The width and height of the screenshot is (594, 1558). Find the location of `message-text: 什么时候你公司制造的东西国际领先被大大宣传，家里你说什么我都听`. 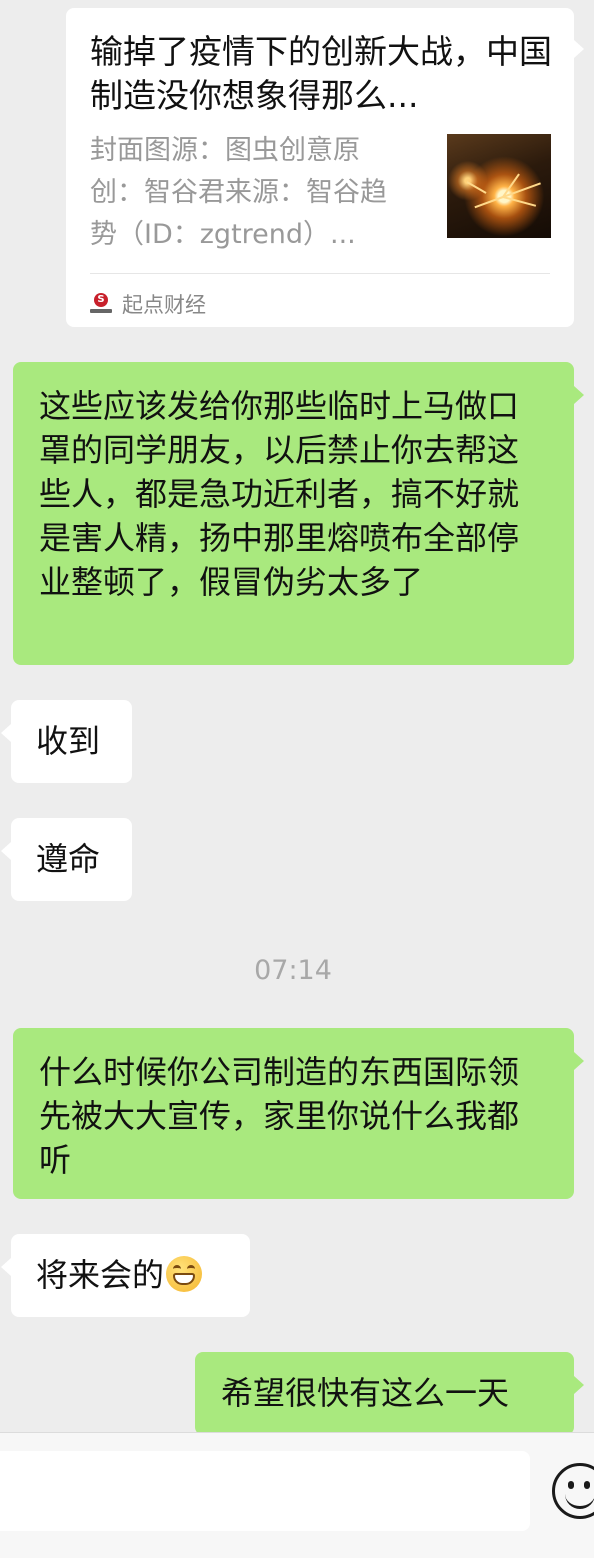

message-text: 什么时候你公司制造的东西国际领先被大大宣传，家里你说什么我都听 is located at coordinates (279, 1116).